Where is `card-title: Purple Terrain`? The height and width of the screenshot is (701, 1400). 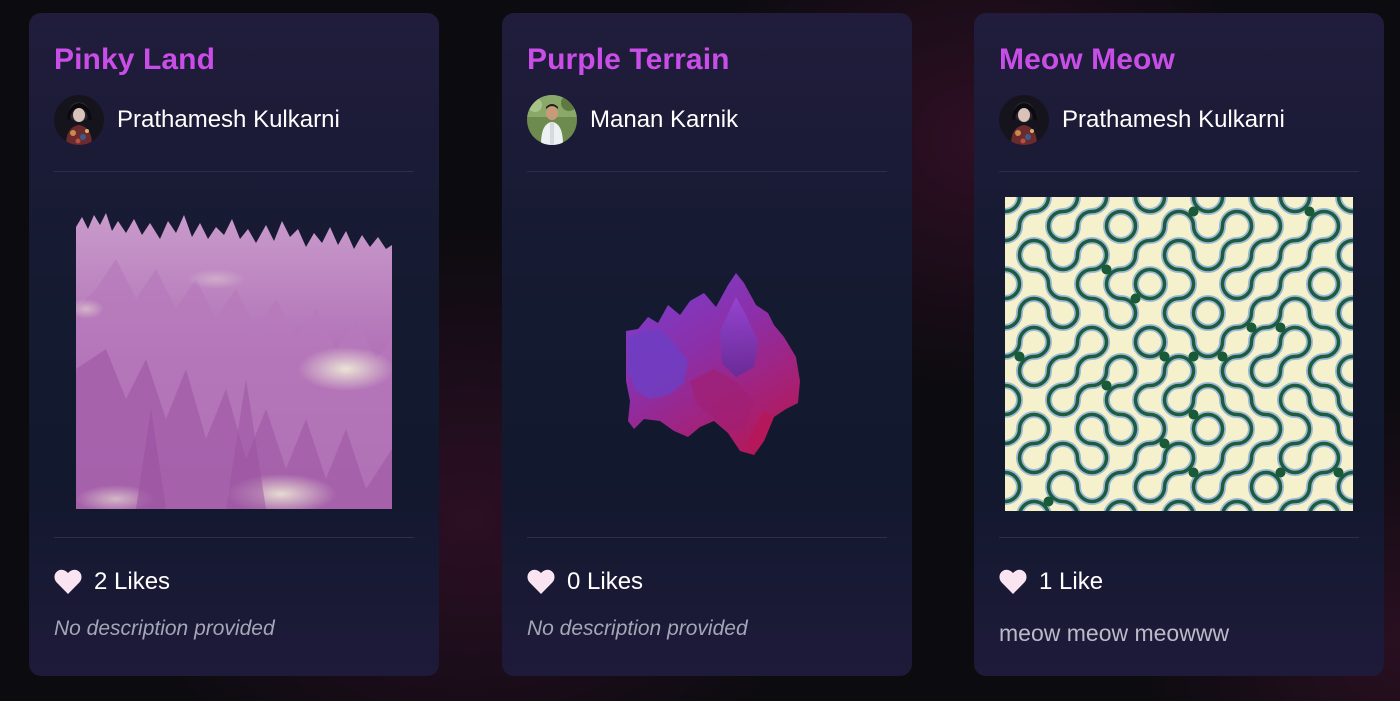
card-title: Purple Terrain is located at coordinates (628, 60).